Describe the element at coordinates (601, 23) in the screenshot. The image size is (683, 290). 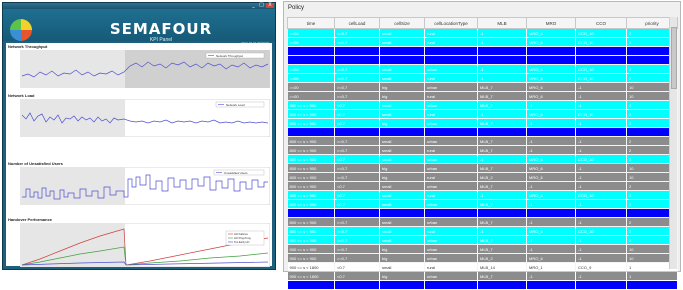
I see `column-header-cco: CCO` at that location.